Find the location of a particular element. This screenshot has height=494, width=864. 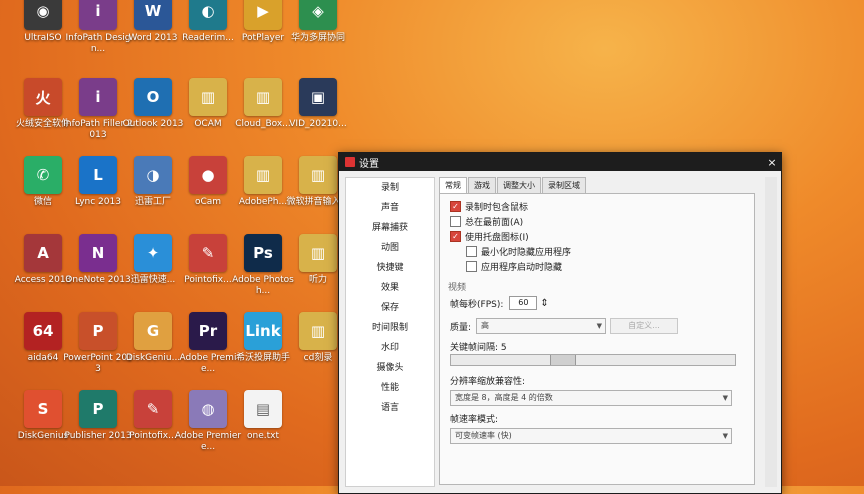

sidebar-item: 效果 is located at coordinates (390, 288).